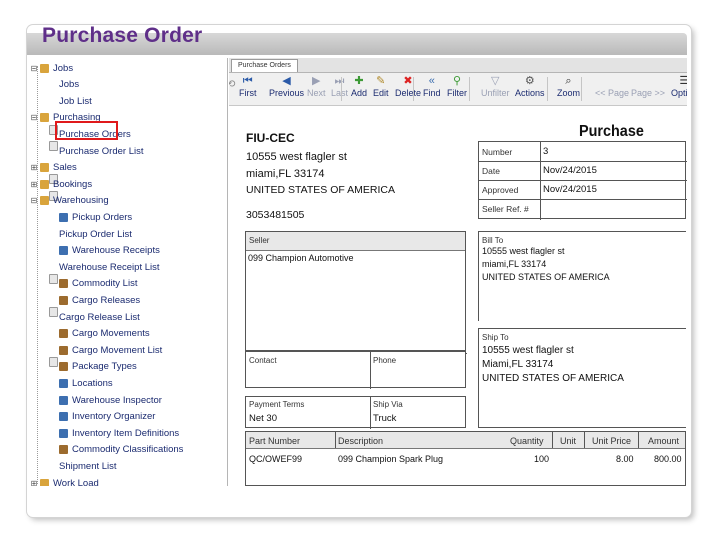 This screenshot has height=540, width=720. I want to click on last-button: ⏭ Last, so click(339, 86).